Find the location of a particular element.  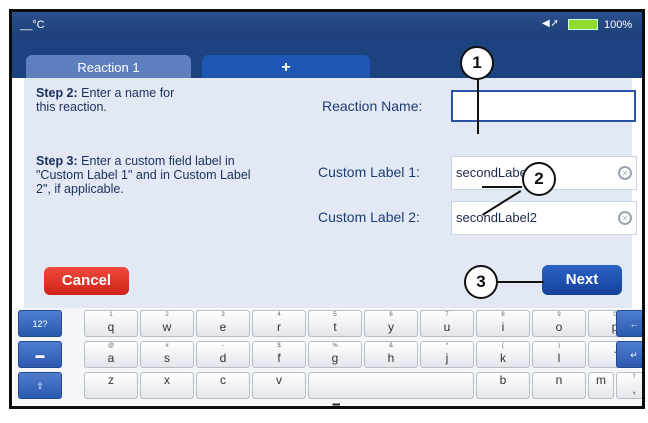

key-4: $ f is located at coordinates (279, 354).